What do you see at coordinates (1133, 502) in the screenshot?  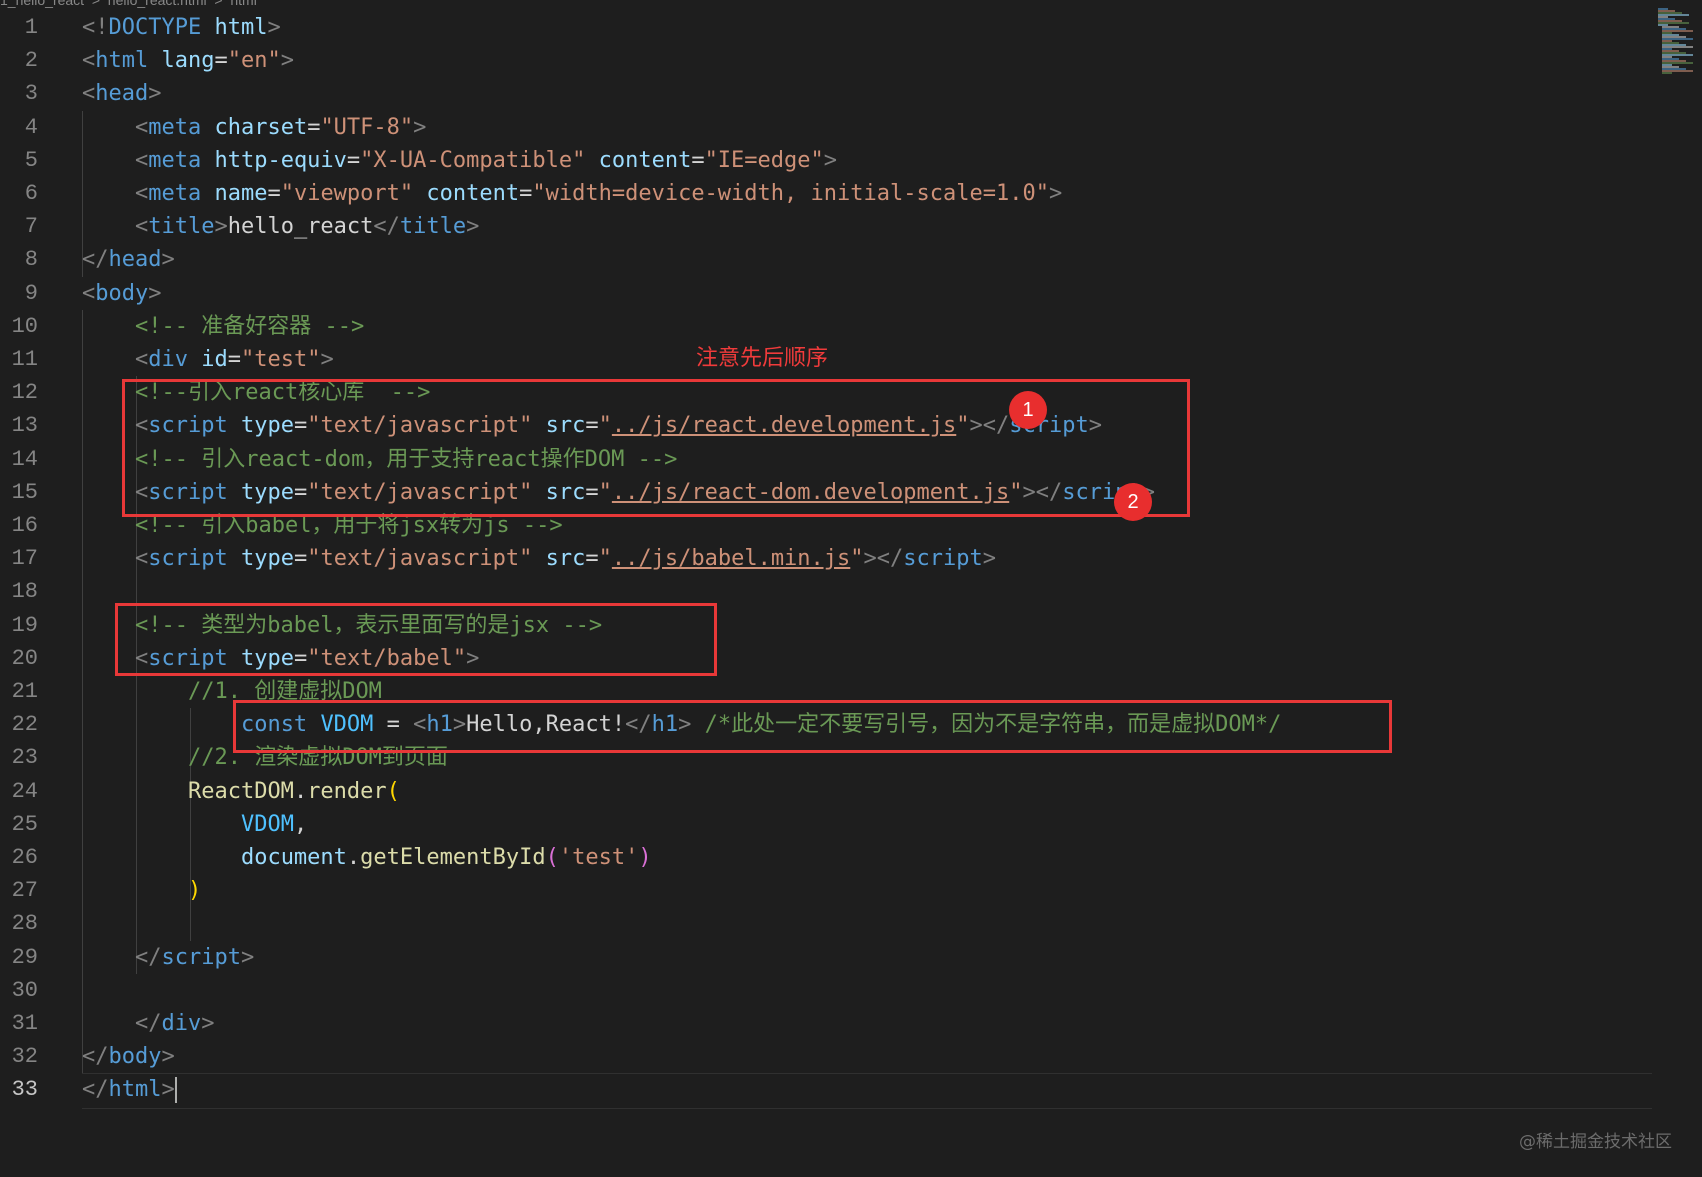 I see `badge-2: 2` at bounding box center [1133, 502].